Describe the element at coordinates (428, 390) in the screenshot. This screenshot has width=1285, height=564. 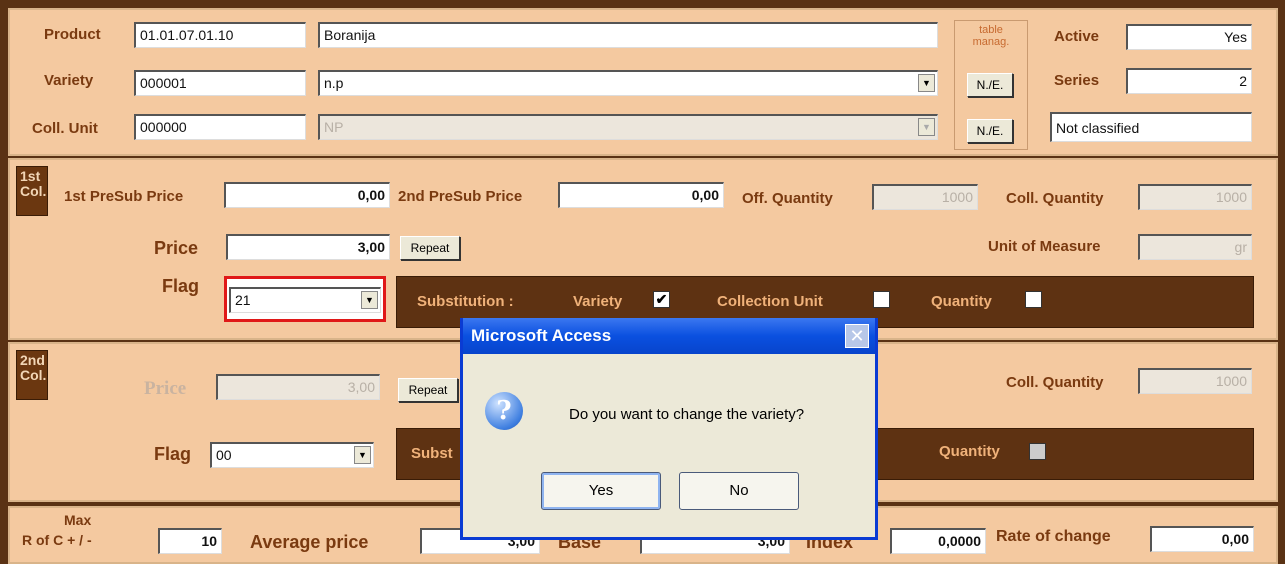
I see `col2-repeat-button: Repeat` at that location.